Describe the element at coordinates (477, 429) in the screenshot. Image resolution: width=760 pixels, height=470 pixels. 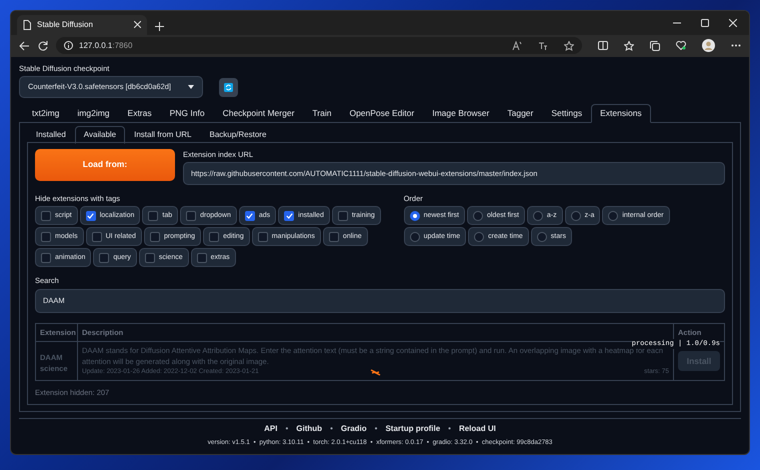
I see `footer-link: Reload UI` at that location.